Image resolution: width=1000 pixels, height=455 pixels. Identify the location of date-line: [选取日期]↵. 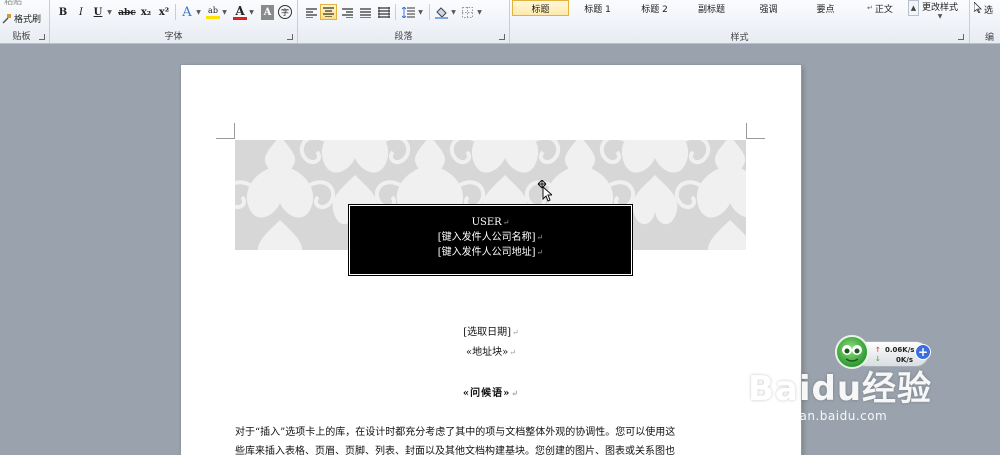
(491, 330).